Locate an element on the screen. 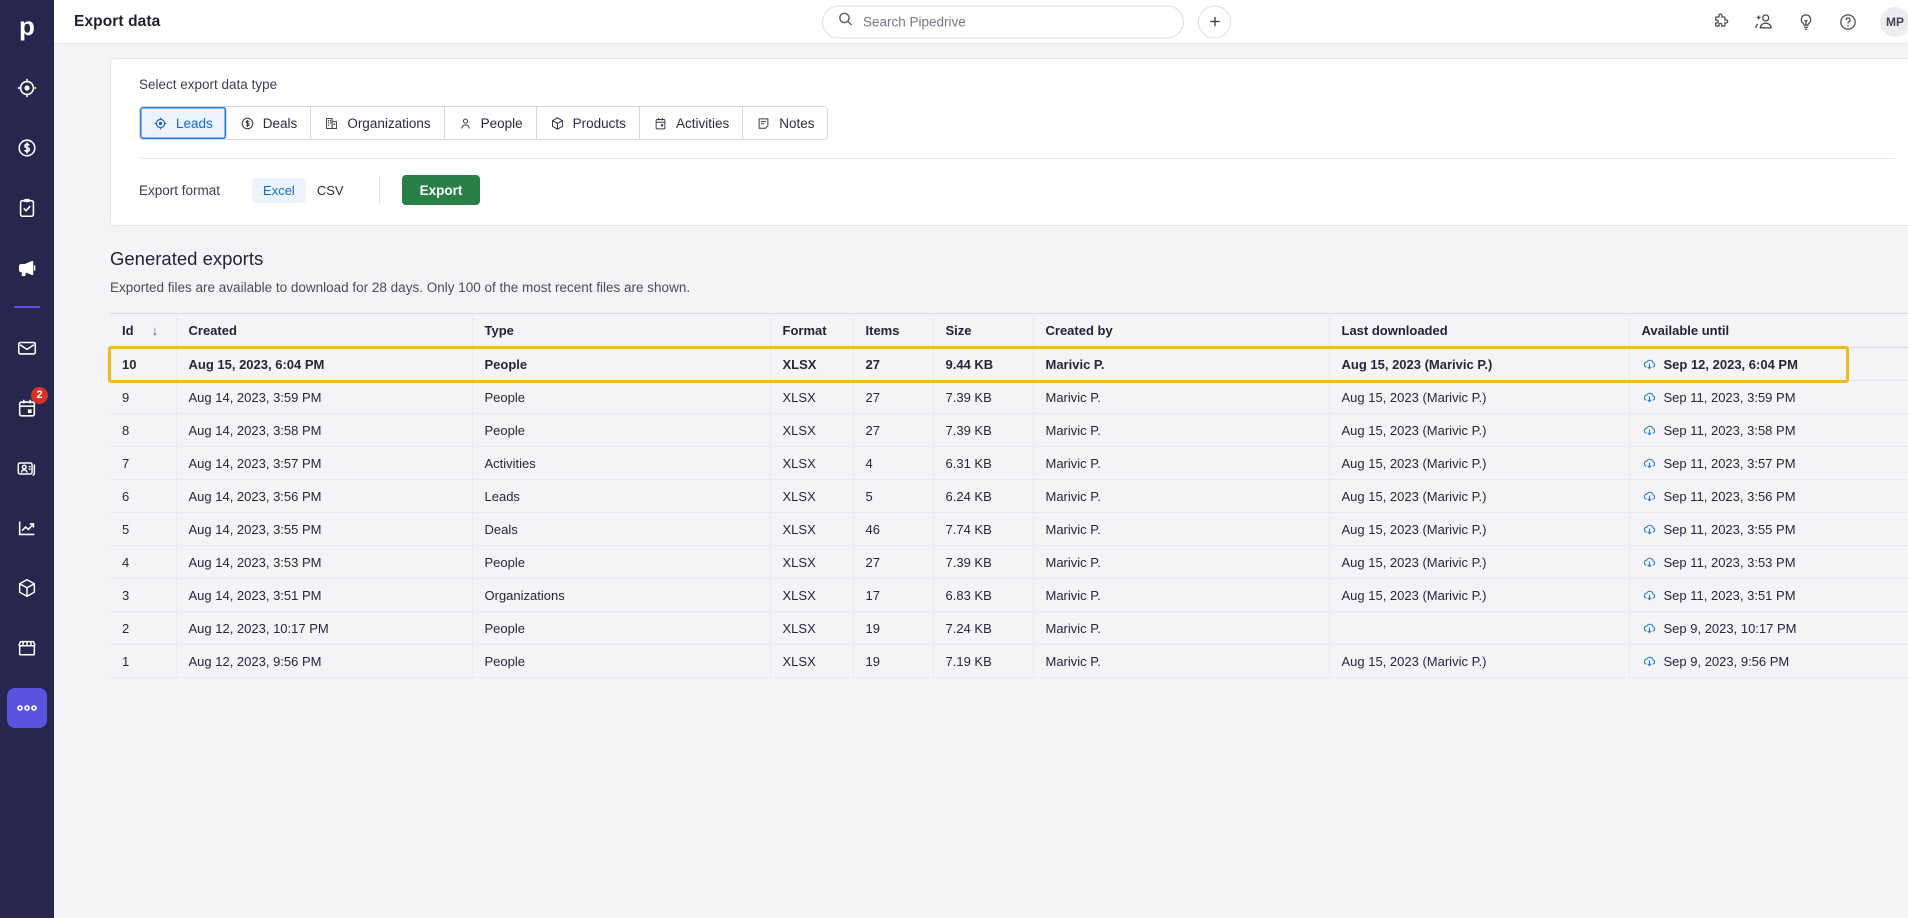  cell-items: 46 is located at coordinates (893, 529).